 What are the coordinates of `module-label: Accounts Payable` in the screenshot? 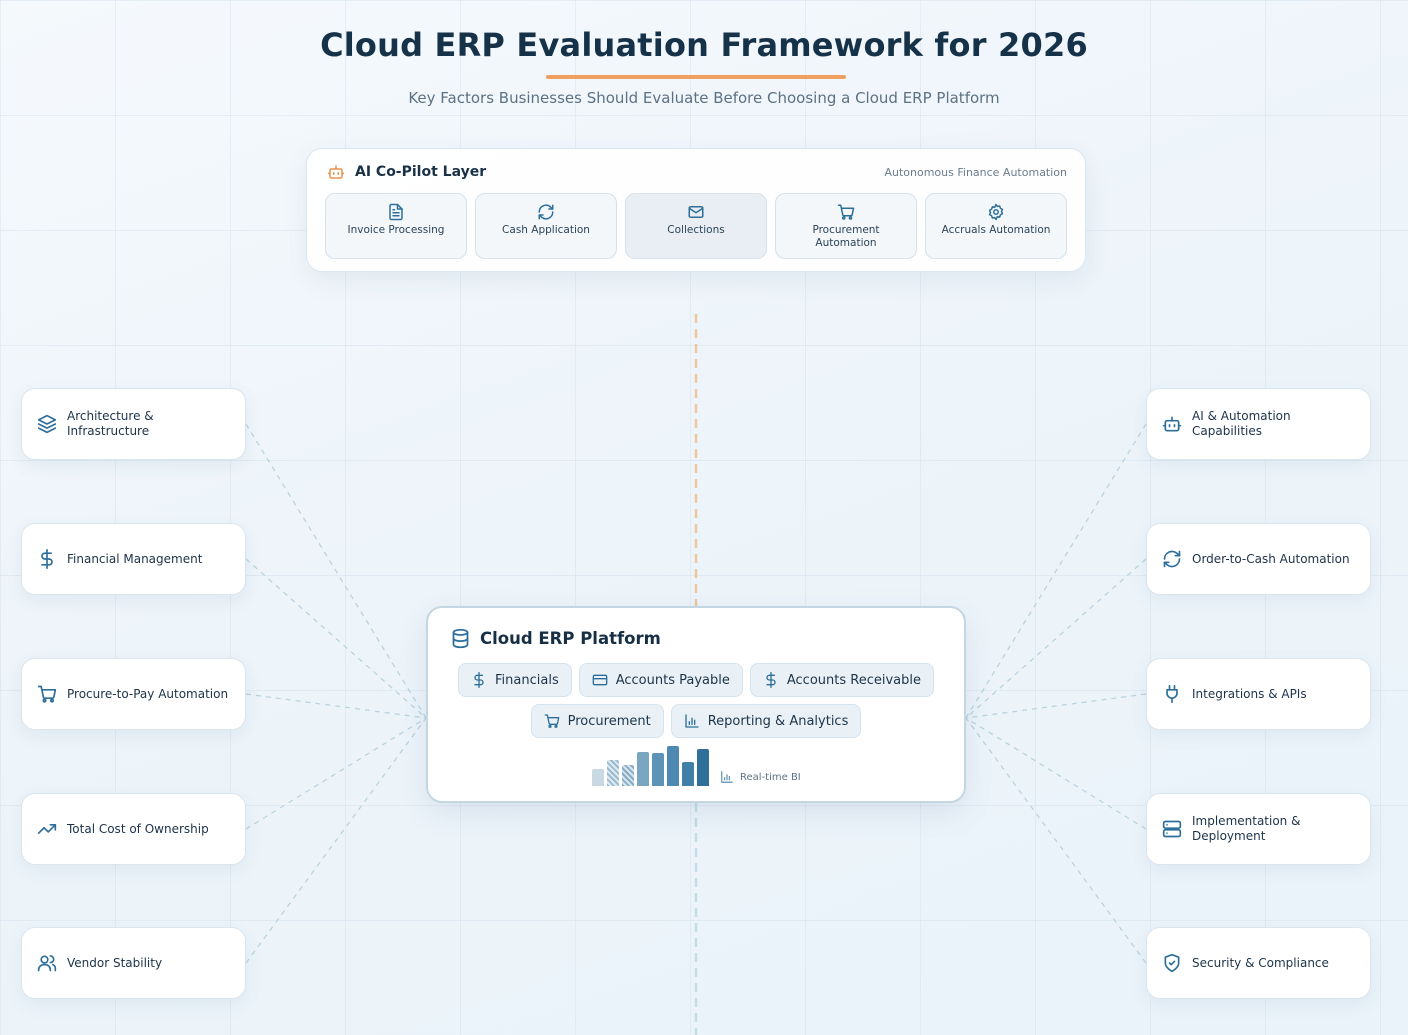 It's located at (672, 680).